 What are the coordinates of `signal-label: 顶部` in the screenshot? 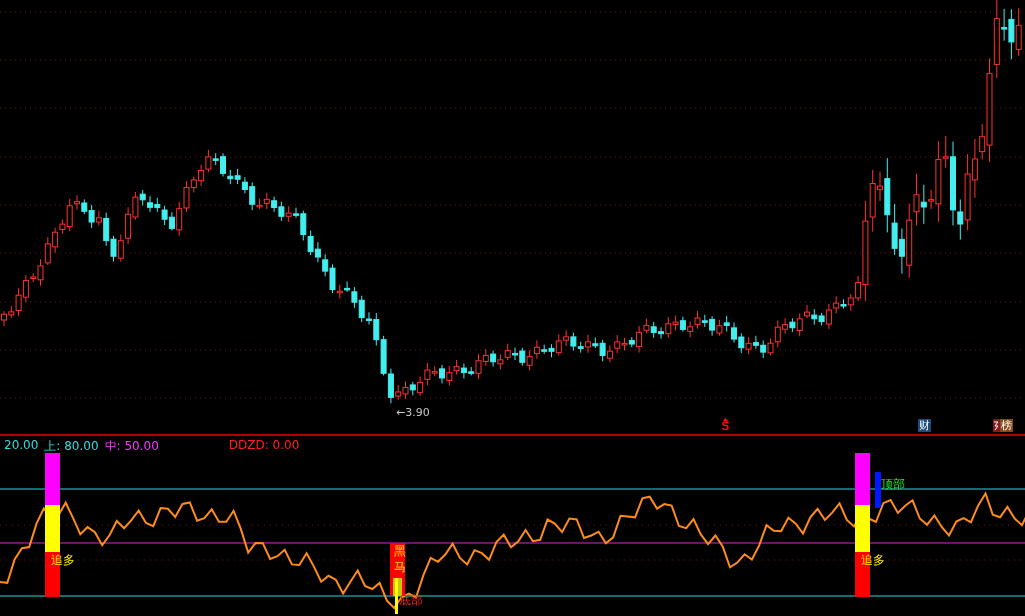 It's located at (893, 484).